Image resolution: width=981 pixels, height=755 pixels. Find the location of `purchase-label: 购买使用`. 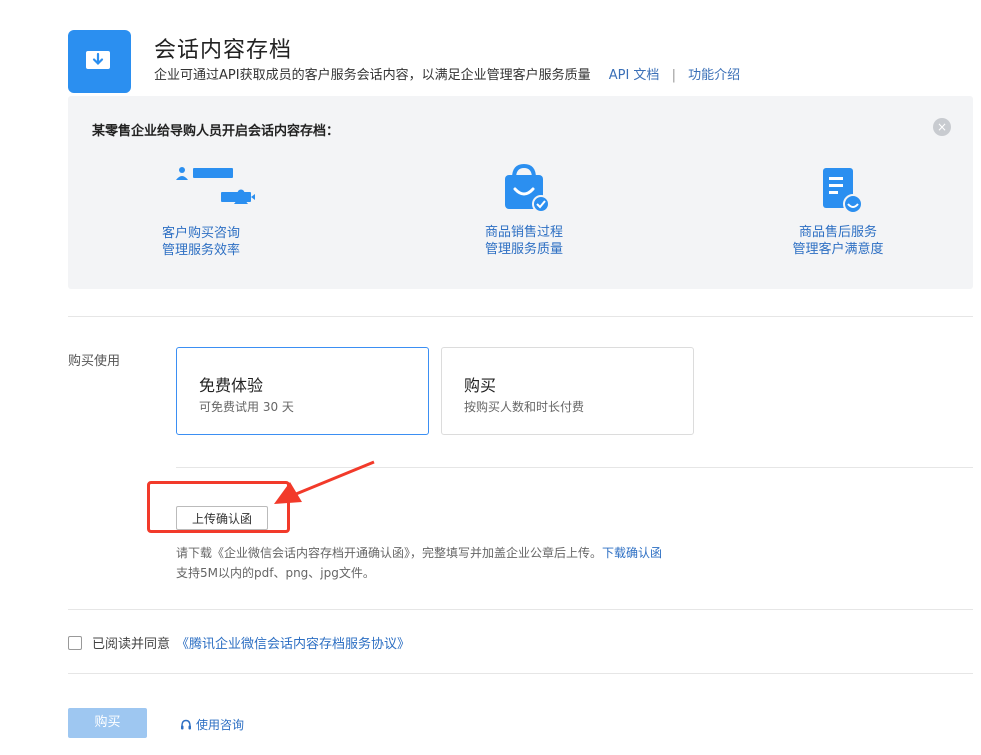

purchase-label: 购买使用 is located at coordinates (94, 361).